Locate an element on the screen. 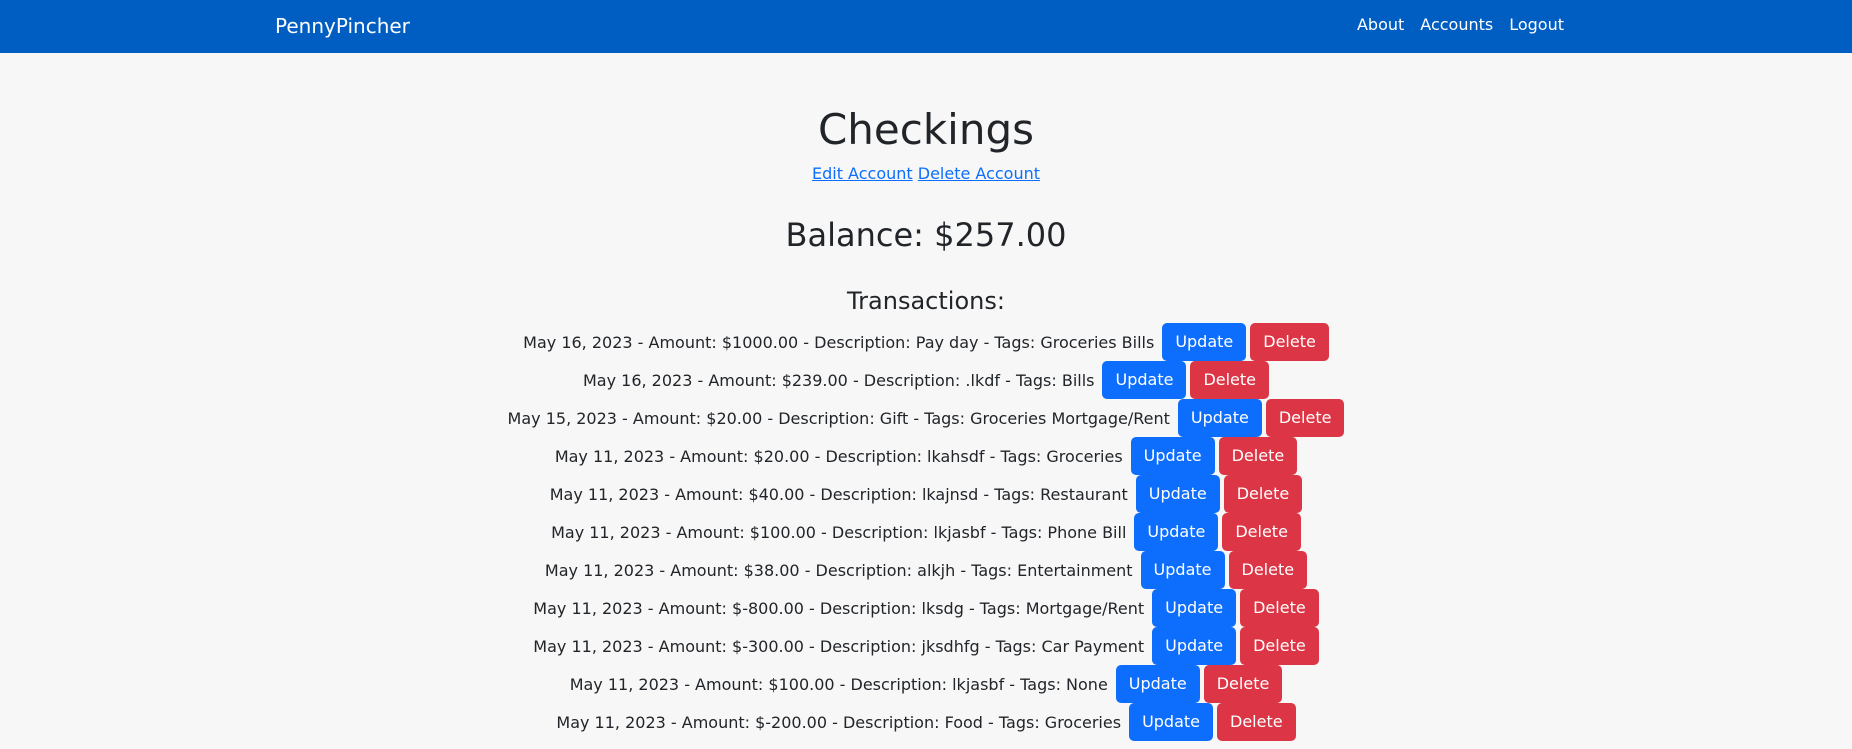 The image size is (1852, 749). nav-link-logout: Logout is located at coordinates (1536, 24).